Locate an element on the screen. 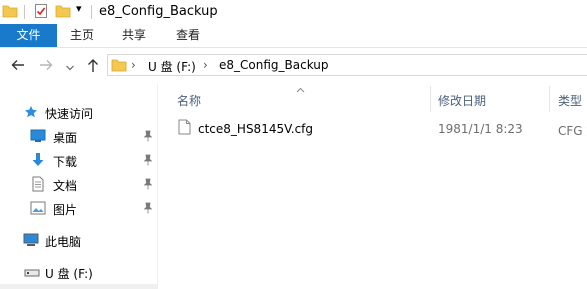  up-arrow-icon is located at coordinates (94, 66).